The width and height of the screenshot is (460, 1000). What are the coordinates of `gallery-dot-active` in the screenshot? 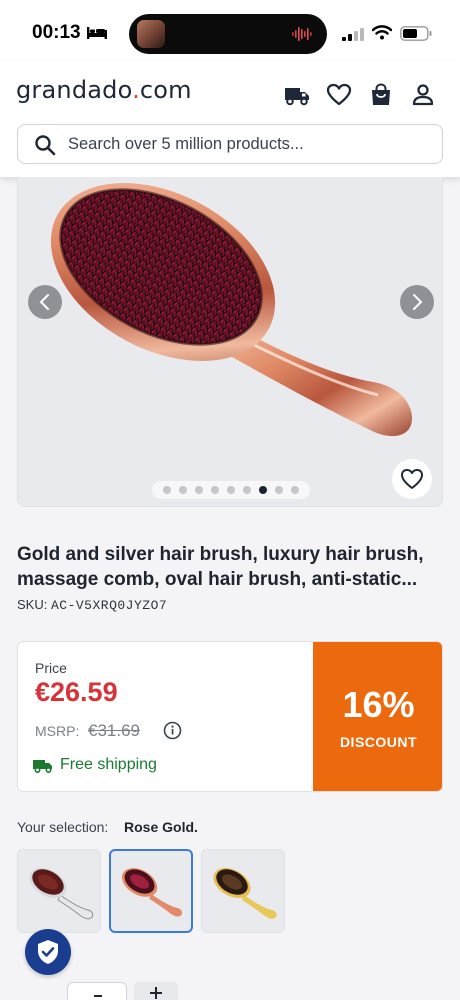 It's located at (263, 490).